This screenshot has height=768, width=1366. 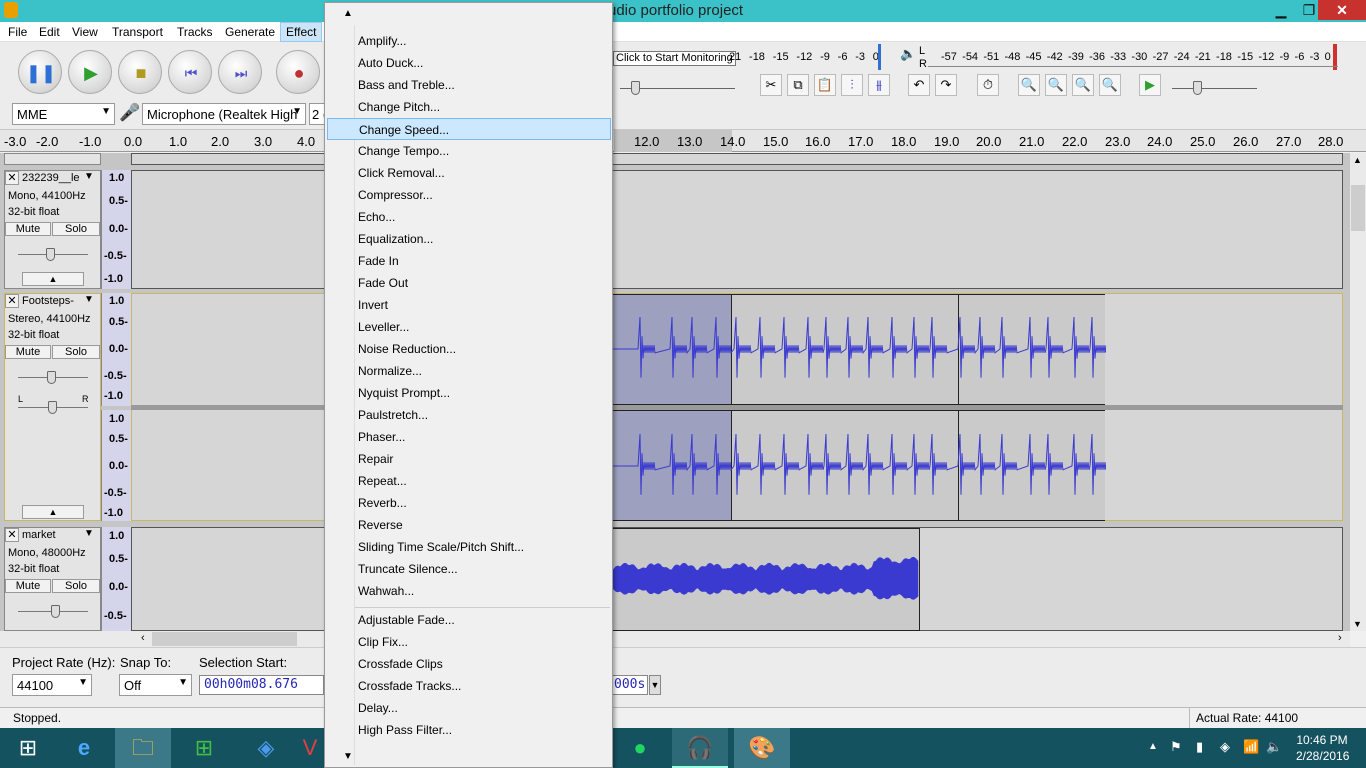 I want to click on scroll-left-icon: ‹, so click(x=143, y=638).